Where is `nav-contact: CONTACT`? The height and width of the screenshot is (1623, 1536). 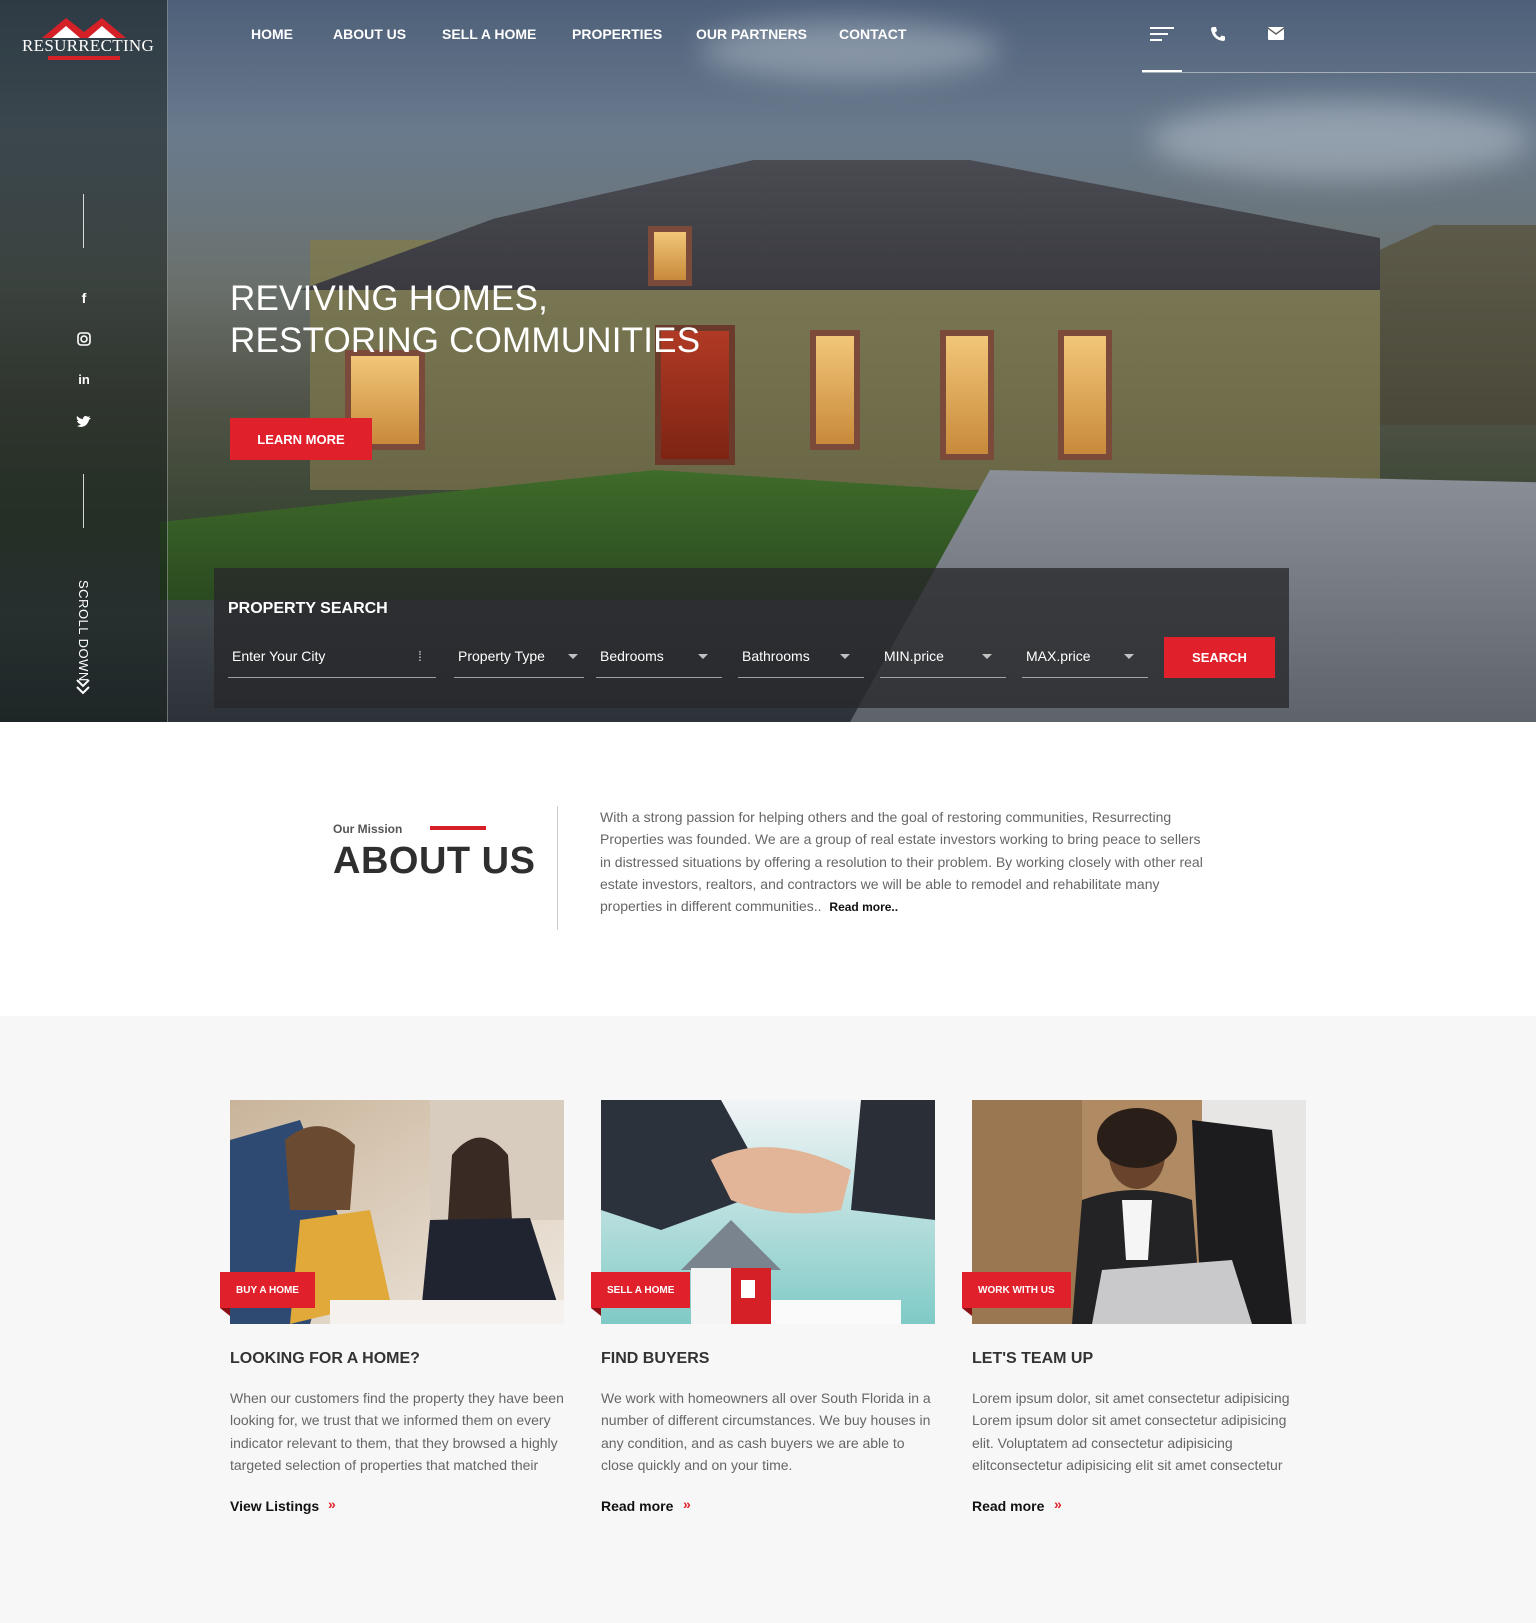 nav-contact: CONTACT is located at coordinates (872, 34).